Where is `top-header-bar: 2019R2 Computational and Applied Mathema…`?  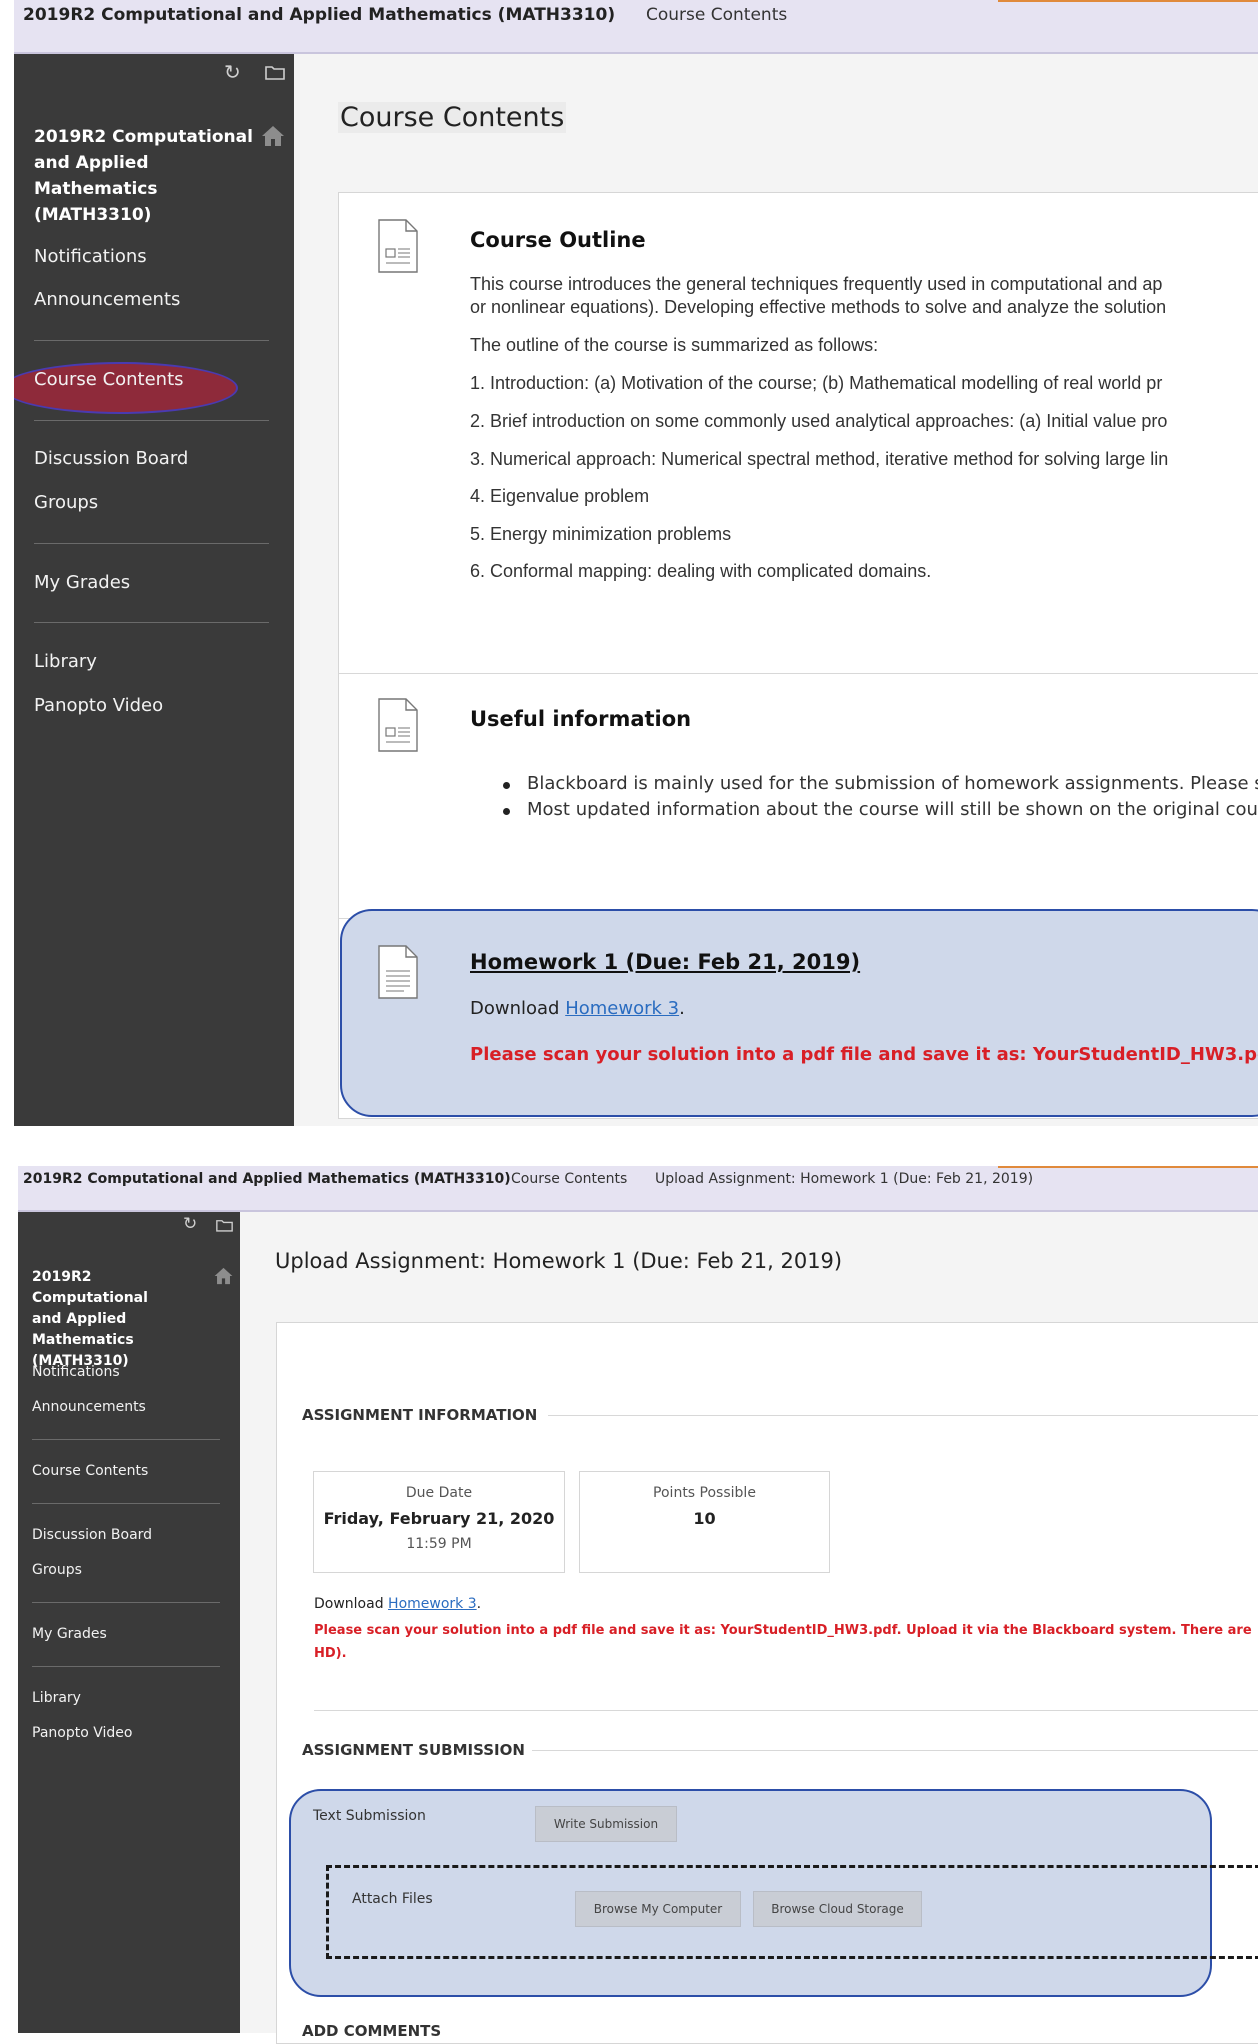
top-header-bar: 2019R2 Computational and Applied Mathema… is located at coordinates (636, 27).